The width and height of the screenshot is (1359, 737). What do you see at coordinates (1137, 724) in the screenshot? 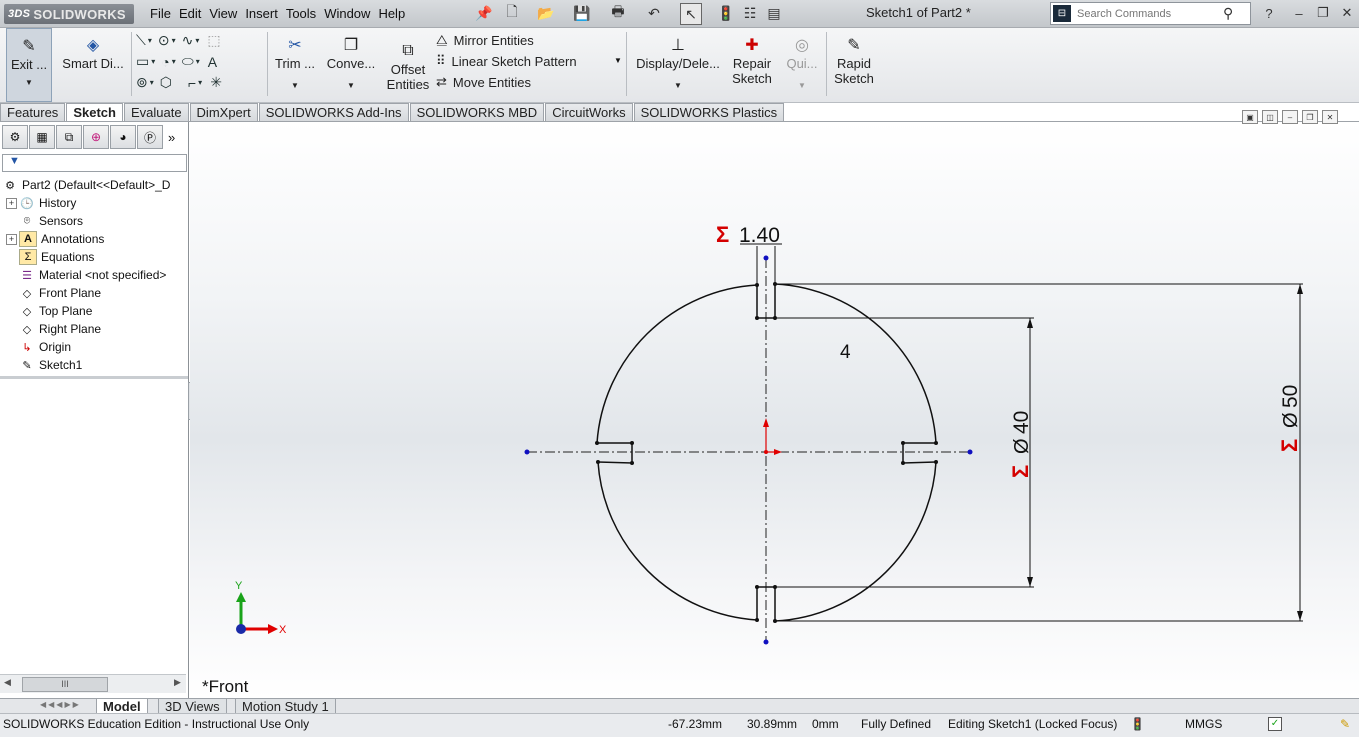
I see `rebuild-status-icon: 🚦` at bounding box center [1137, 724].